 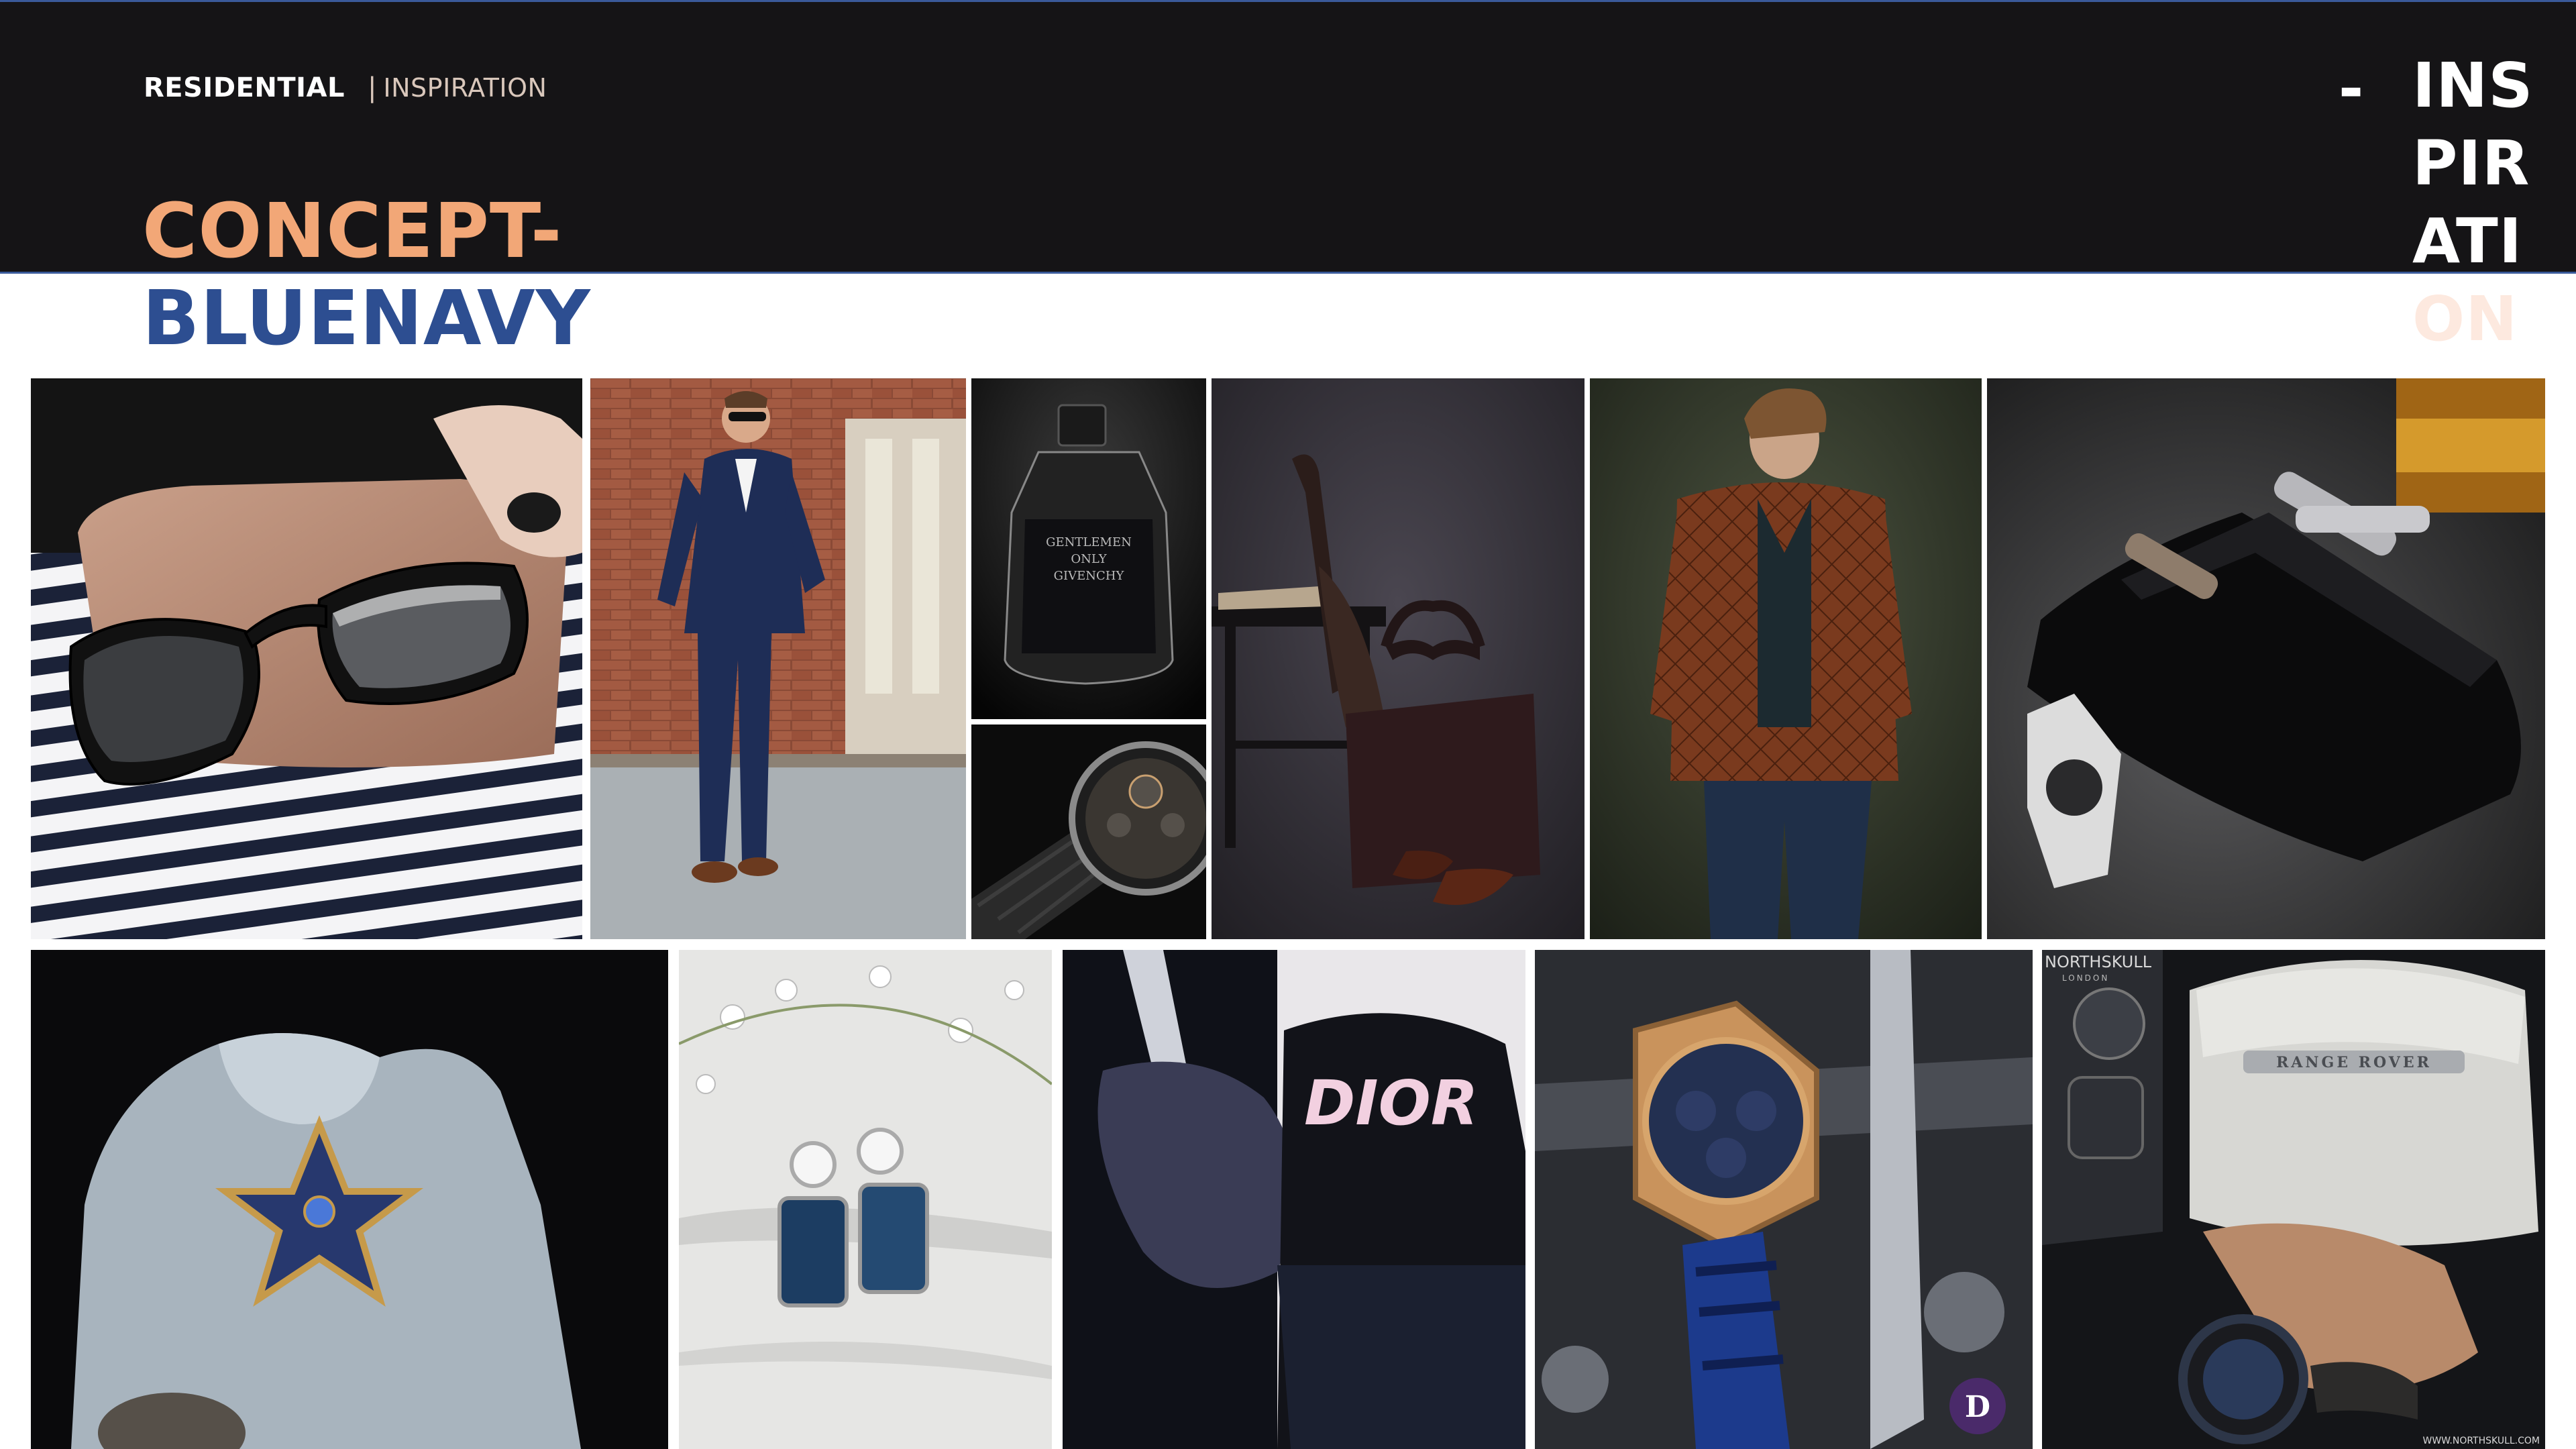 I want to click on photo-star-brooch, so click(x=349, y=1199).